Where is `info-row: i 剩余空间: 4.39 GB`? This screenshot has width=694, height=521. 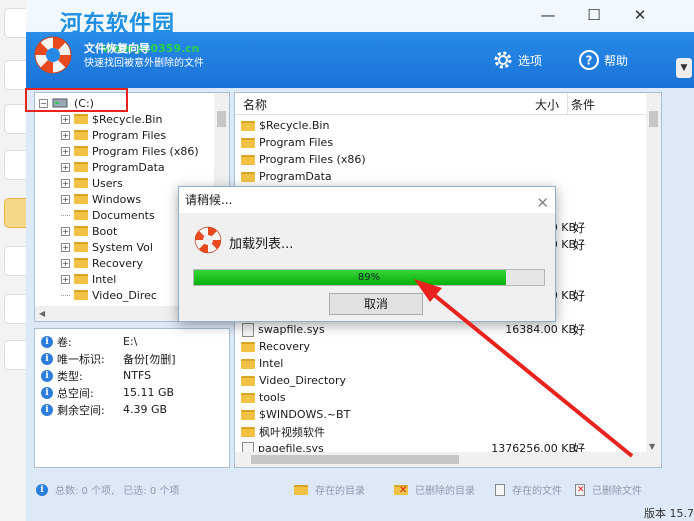
info-row: i 剩余空间: 4.39 GB is located at coordinates (134, 409).